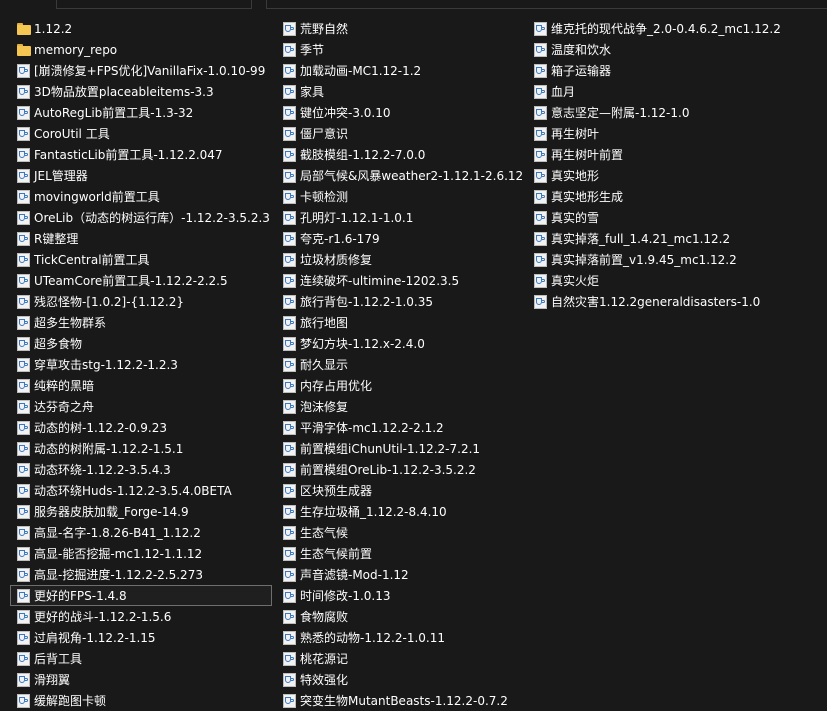 The width and height of the screenshot is (827, 711). I want to click on file-item: 桃花源记, so click(407, 658).